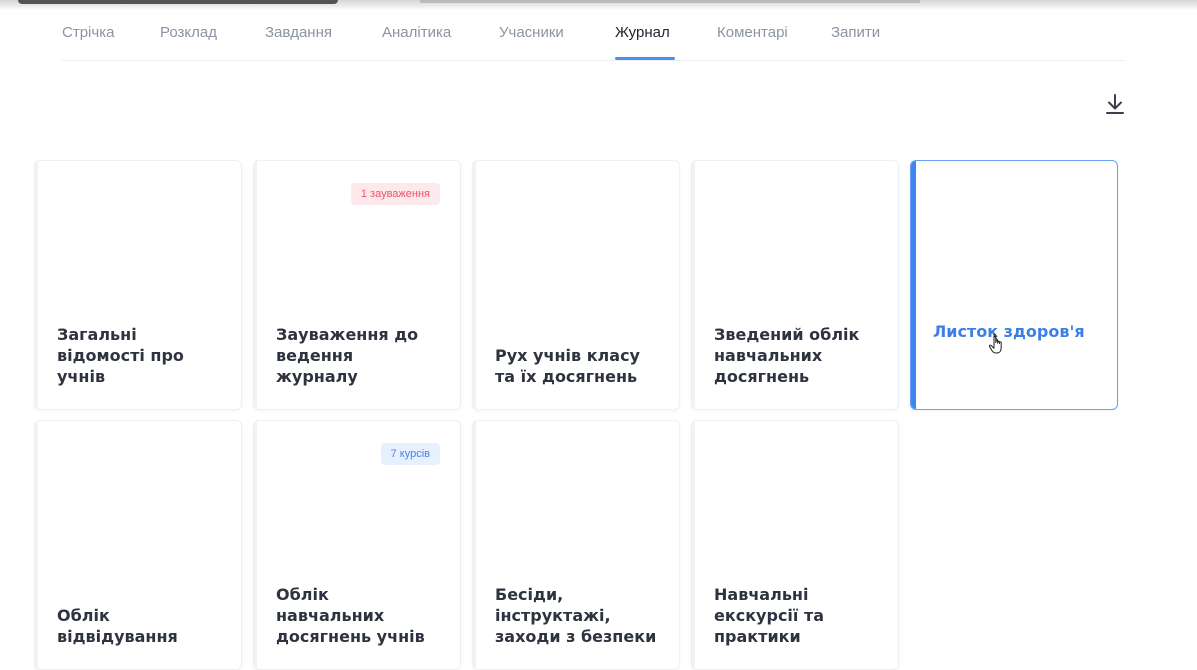 This screenshot has width=1197, height=670. I want to click on card-general-info: Загальні відомості про учнів, so click(138, 285).